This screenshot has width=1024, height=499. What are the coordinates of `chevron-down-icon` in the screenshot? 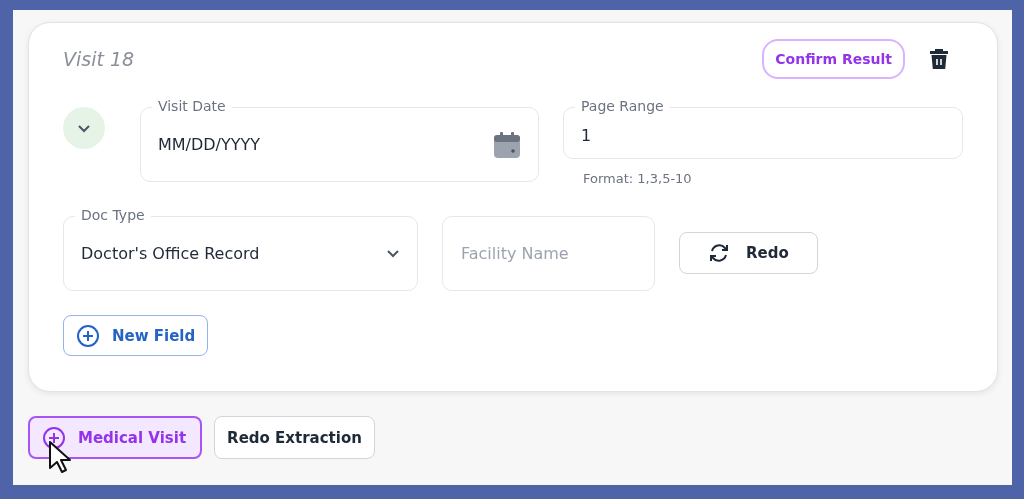 It's located at (83, 128).